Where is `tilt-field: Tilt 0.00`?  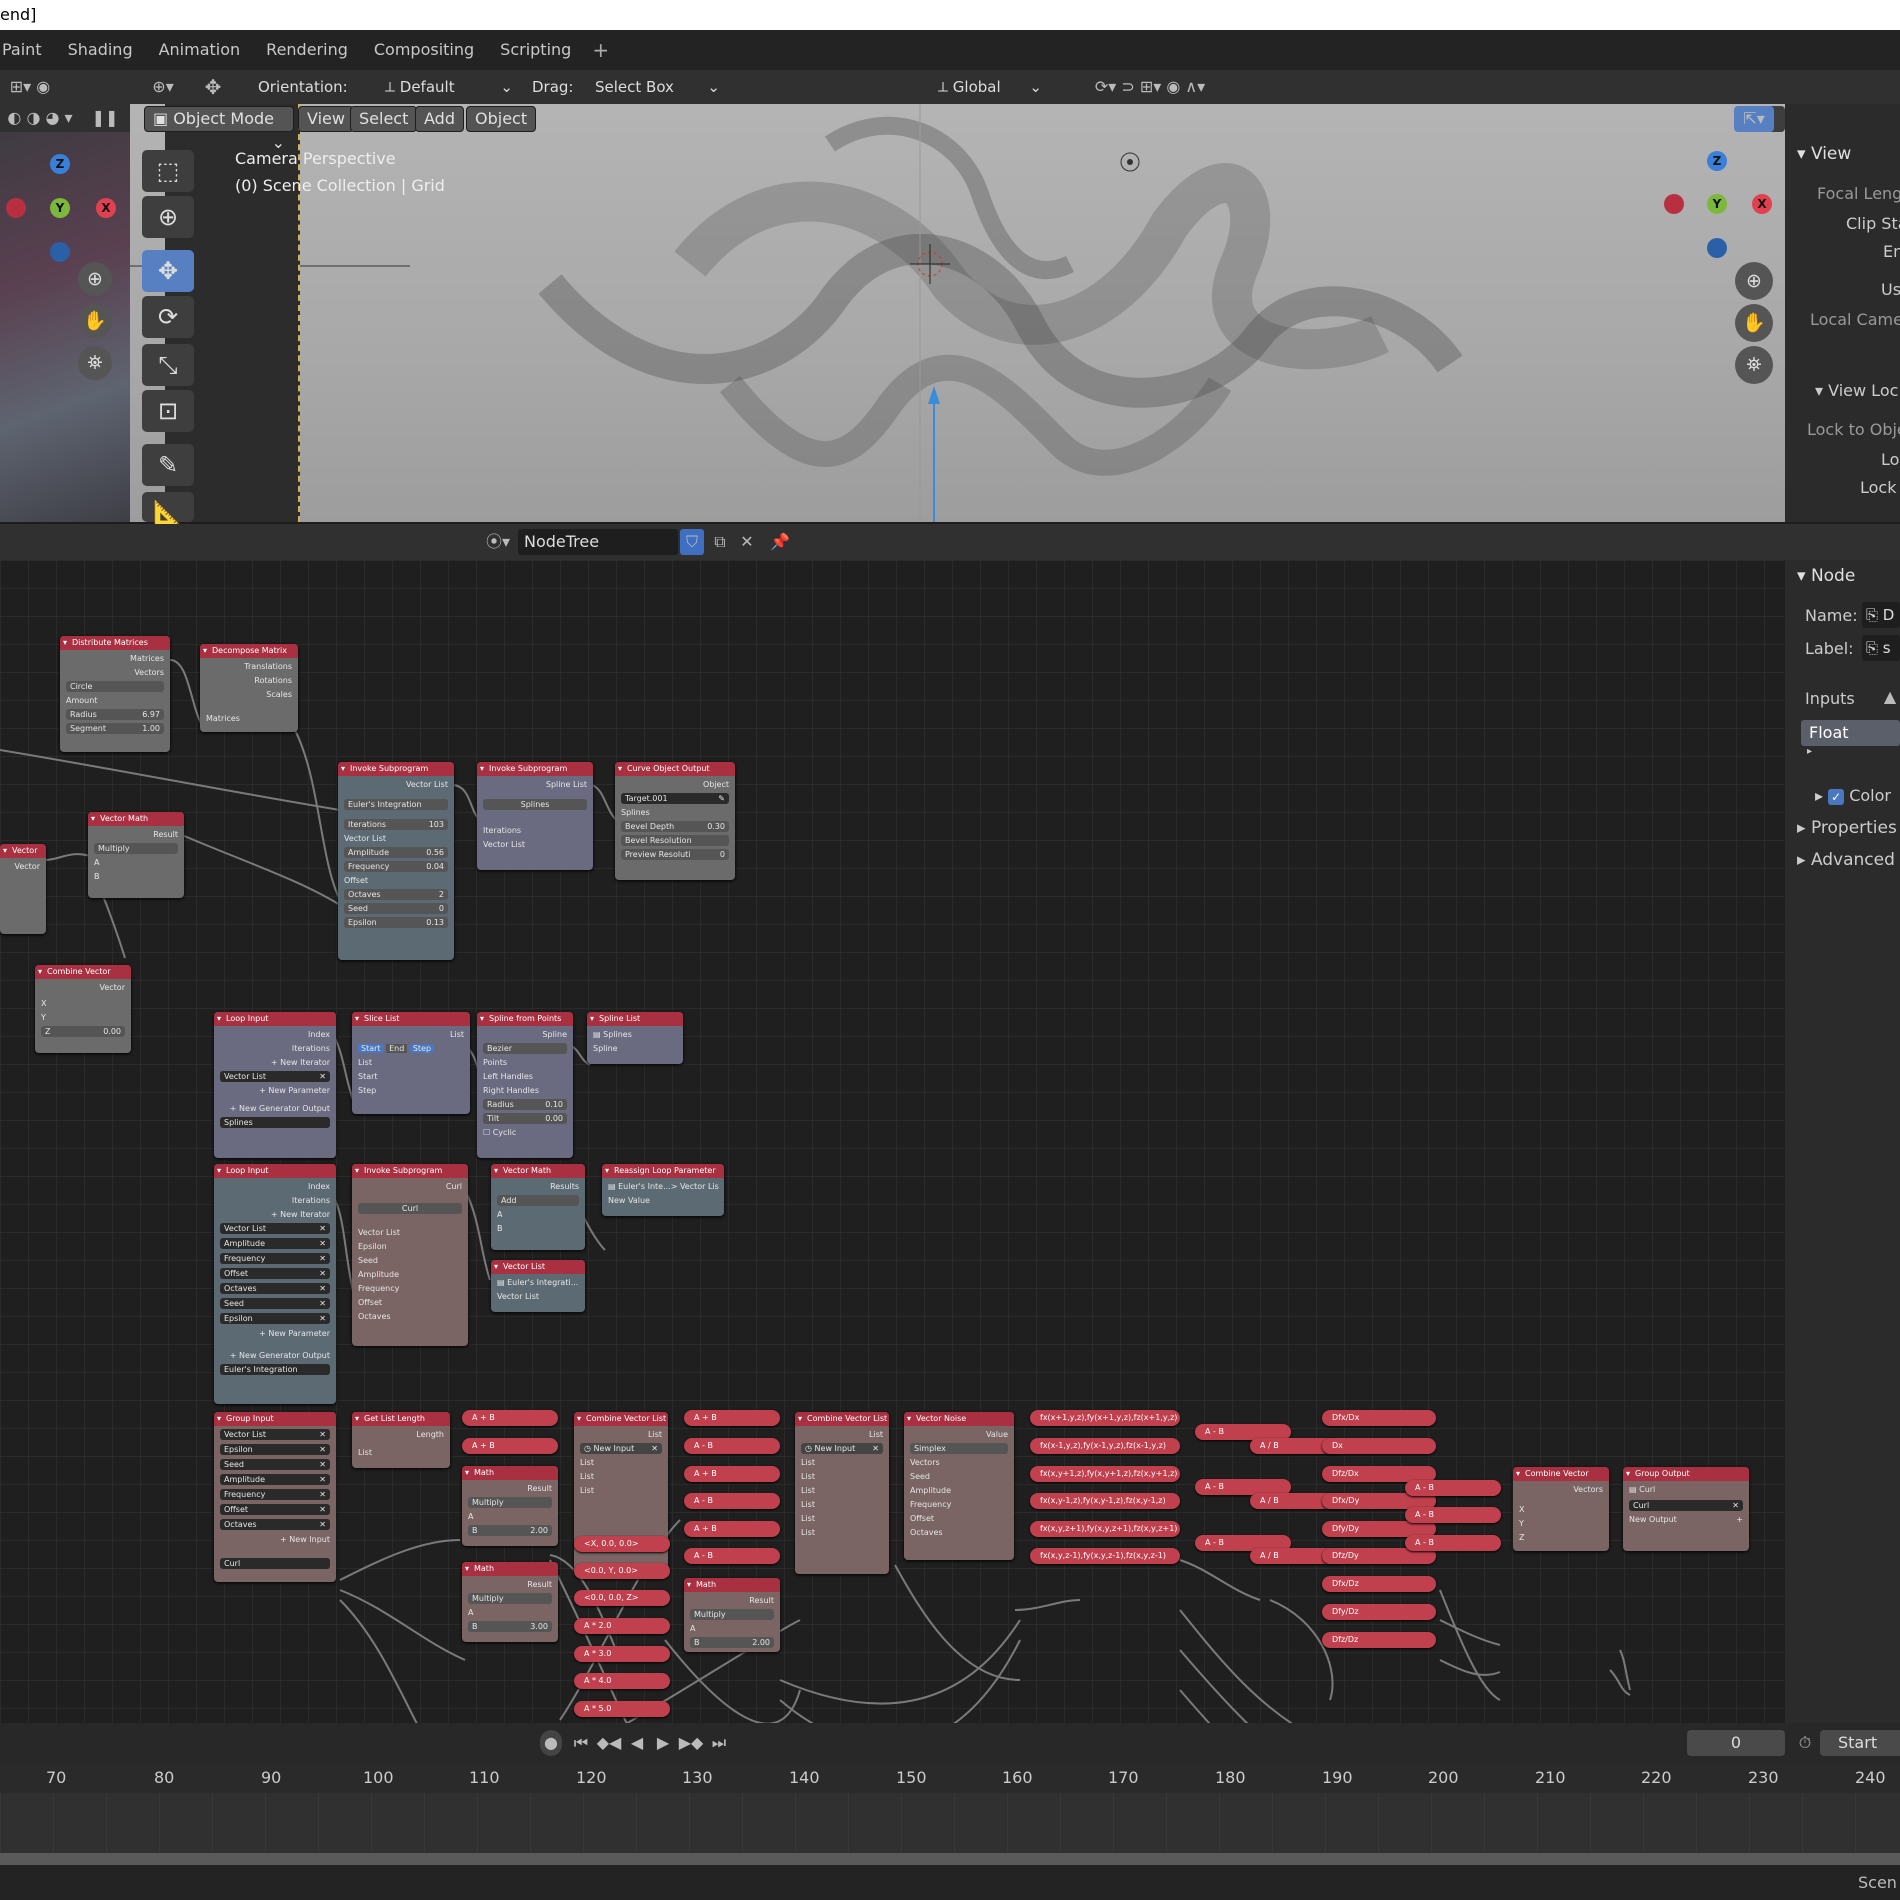
tilt-field: Tilt 0.00 is located at coordinates (525, 1119).